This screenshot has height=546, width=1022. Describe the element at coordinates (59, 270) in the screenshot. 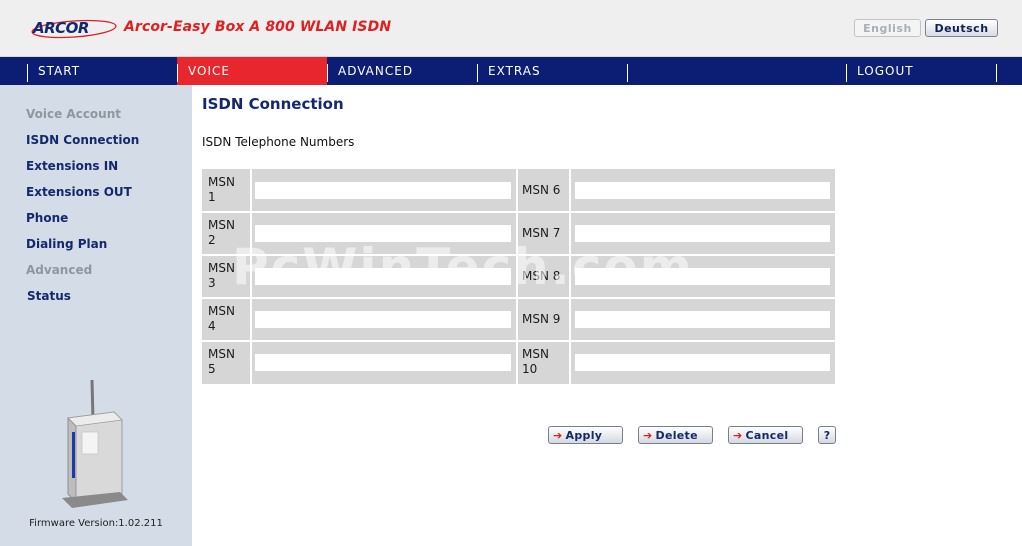

I see `sidebar-item-advanced: Advanced` at that location.